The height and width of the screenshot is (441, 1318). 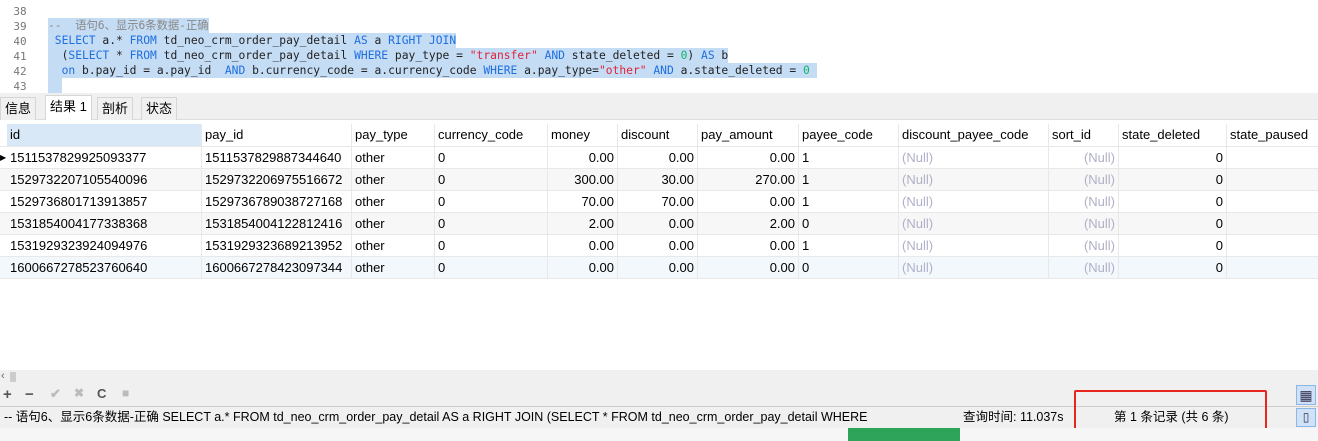 What do you see at coordinates (55, 85) in the screenshot?
I see `code-line` at bounding box center [55, 85].